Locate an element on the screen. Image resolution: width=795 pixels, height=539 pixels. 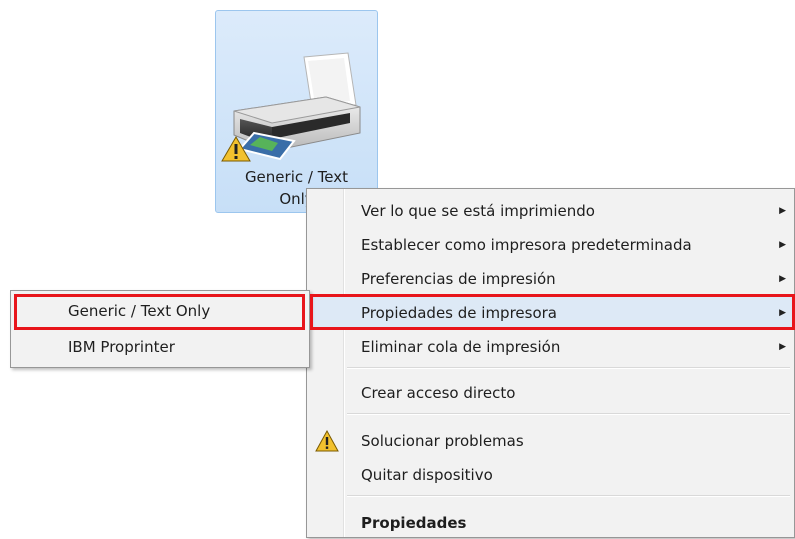
submenu-item-ibm: IBM Proprinter is located at coordinates (160, 347).